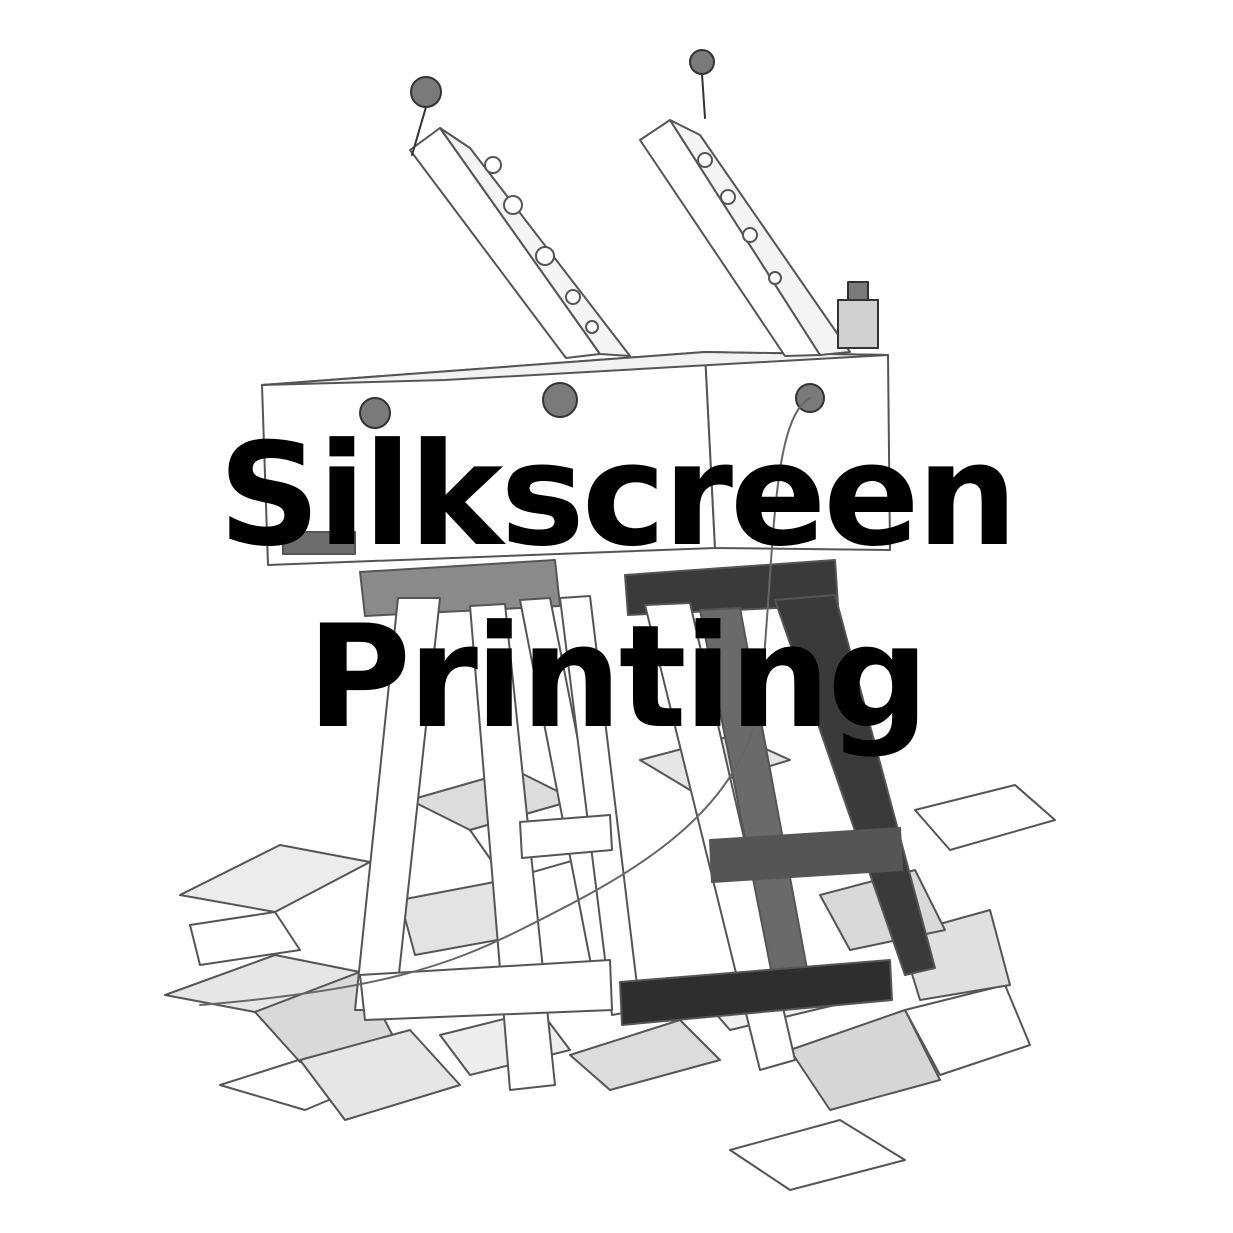  Describe the element at coordinates (617, 495) in the screenshot. I see `title-line-1: Silkscreen` at that location.